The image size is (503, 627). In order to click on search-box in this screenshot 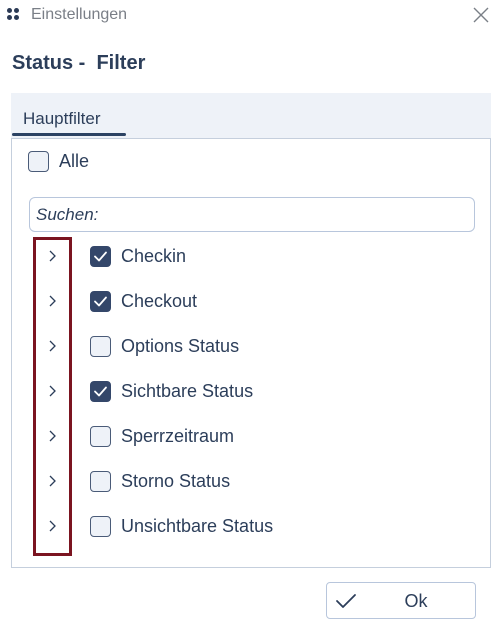, I will do `click(252, 214)`.